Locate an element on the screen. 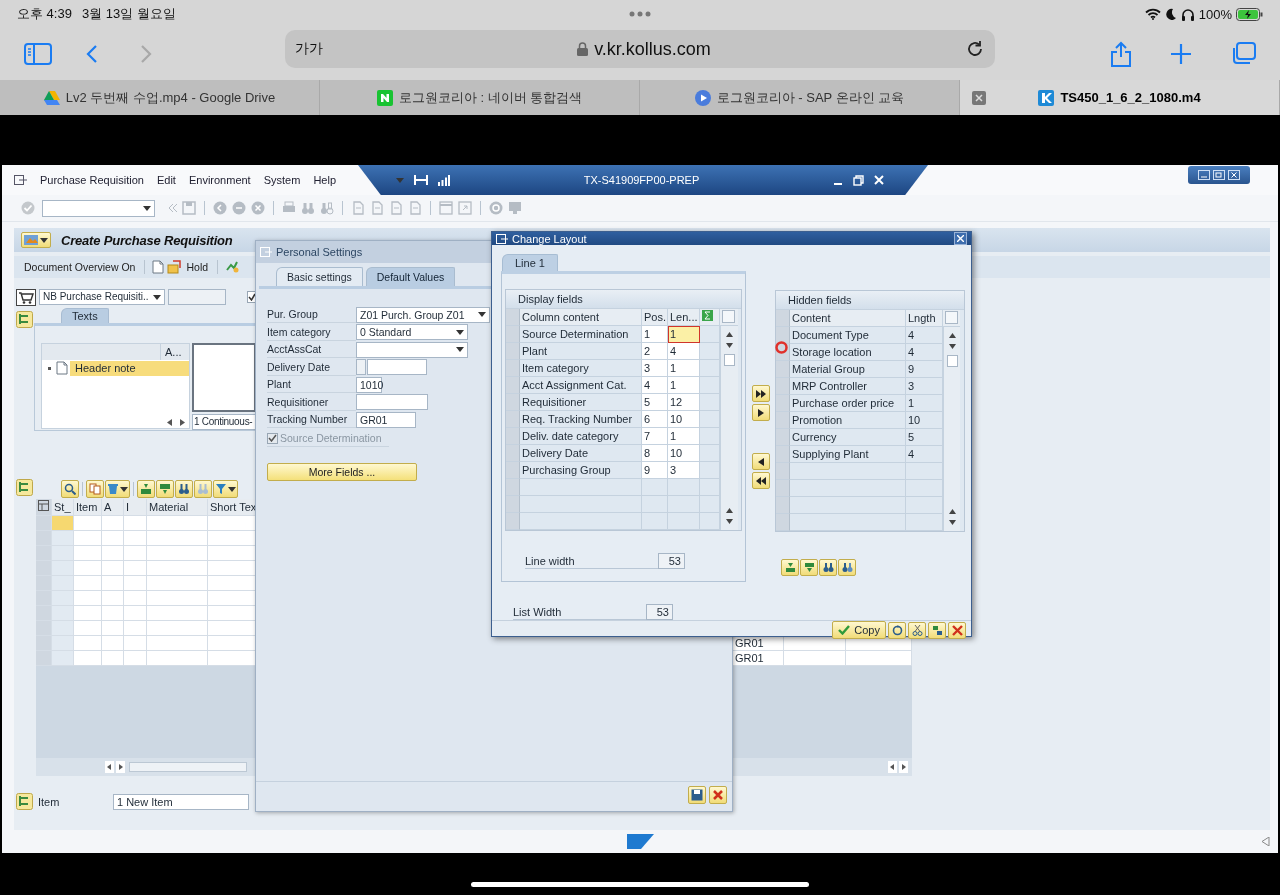 The height and width of the screenshot is (895, 1280). input-field: 1010 is located at coordinates (369, 384).